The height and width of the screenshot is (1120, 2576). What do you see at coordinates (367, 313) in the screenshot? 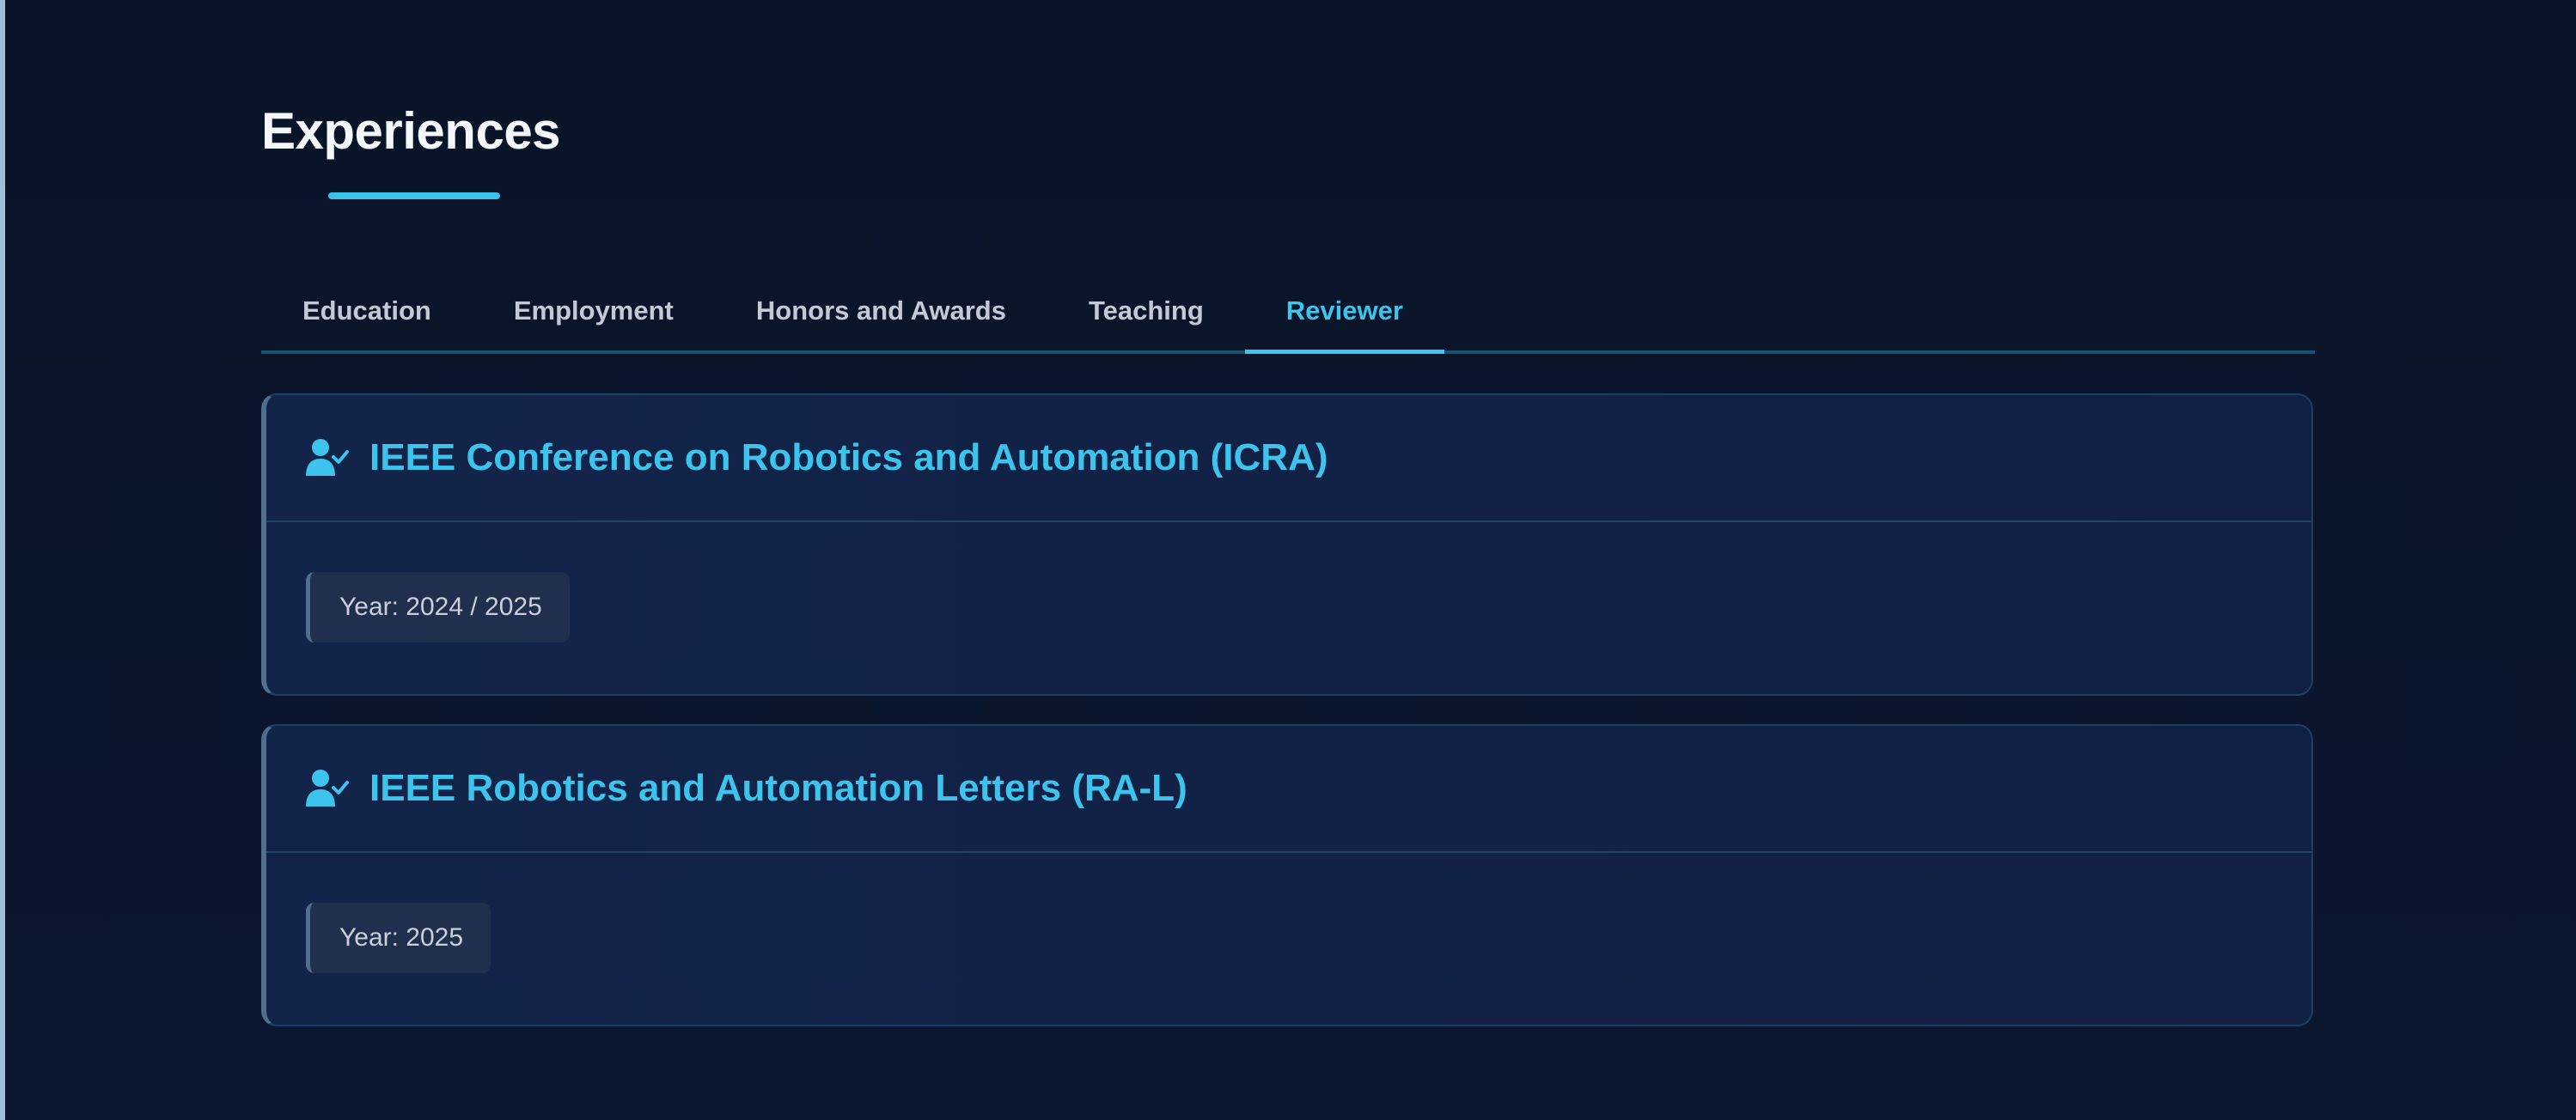
I see `tab-education: Education` at bounding box center [367, 313].